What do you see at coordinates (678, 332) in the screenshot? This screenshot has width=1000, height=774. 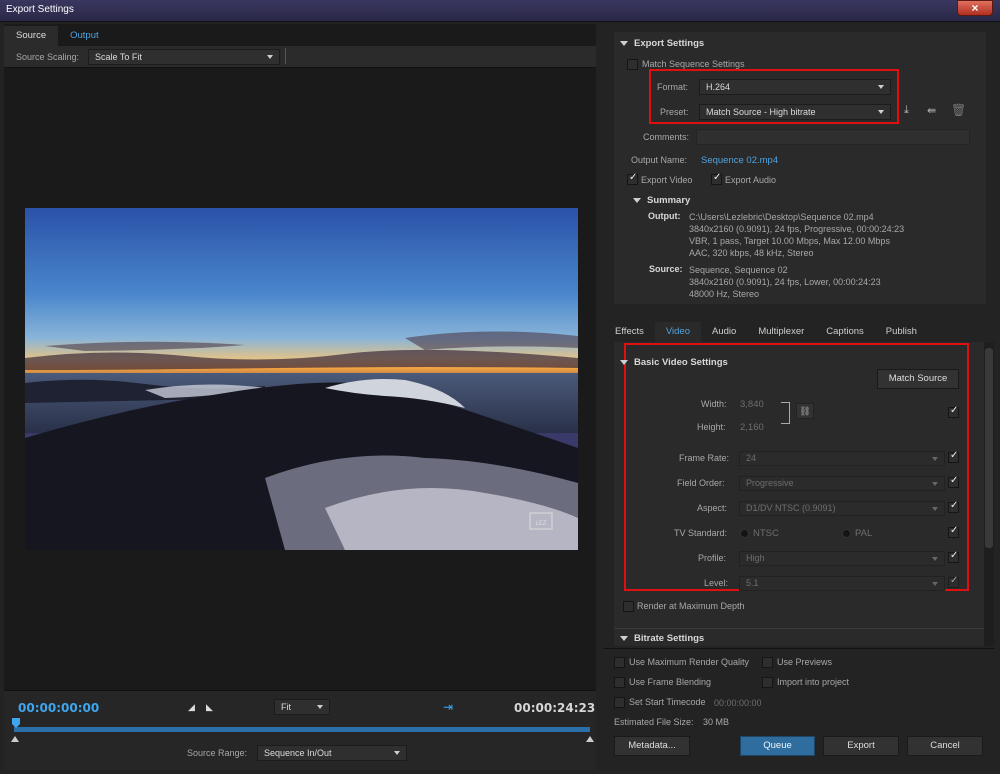 I see `tab-video: Video` at bounding box center [678, 332].